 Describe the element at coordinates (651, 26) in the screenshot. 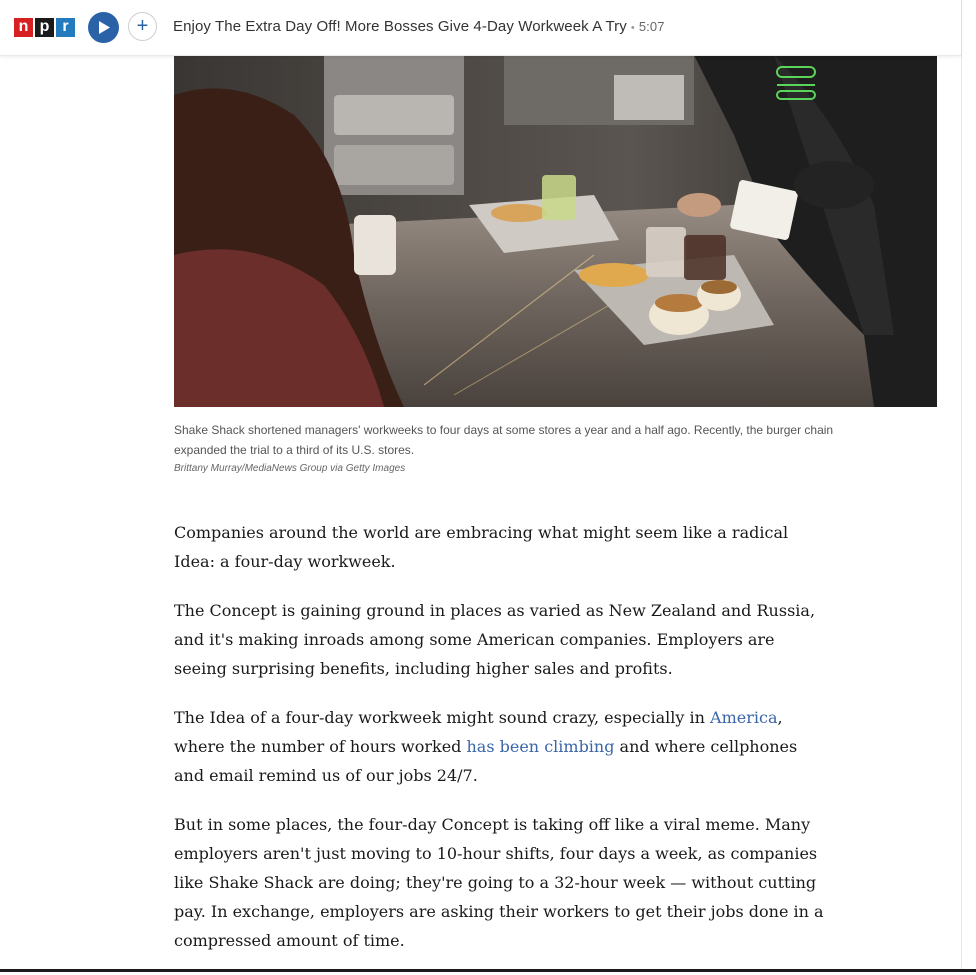

I see `now-playing-duration: 5:07` at that location.